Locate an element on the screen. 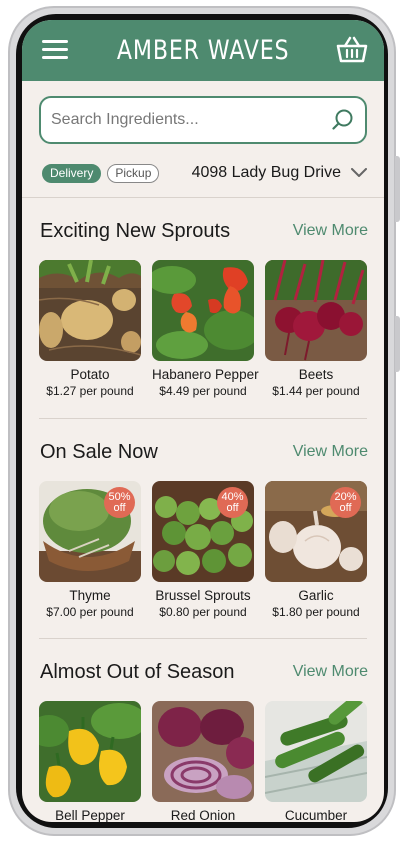 The image size is (406, 842). section-title: On Sale Now is located at coordinates (99, 451).